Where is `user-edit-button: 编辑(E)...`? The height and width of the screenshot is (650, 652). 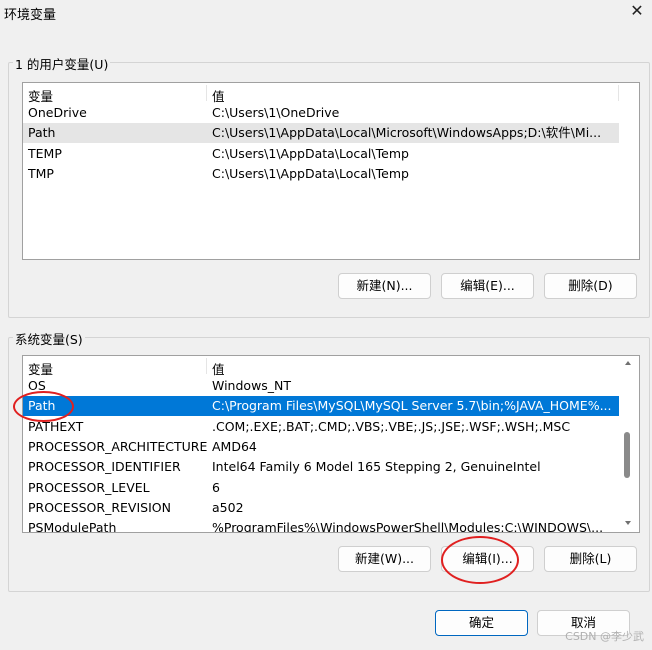
user-edit-button: 编辑(E)... is located at coordinates (487, 286).